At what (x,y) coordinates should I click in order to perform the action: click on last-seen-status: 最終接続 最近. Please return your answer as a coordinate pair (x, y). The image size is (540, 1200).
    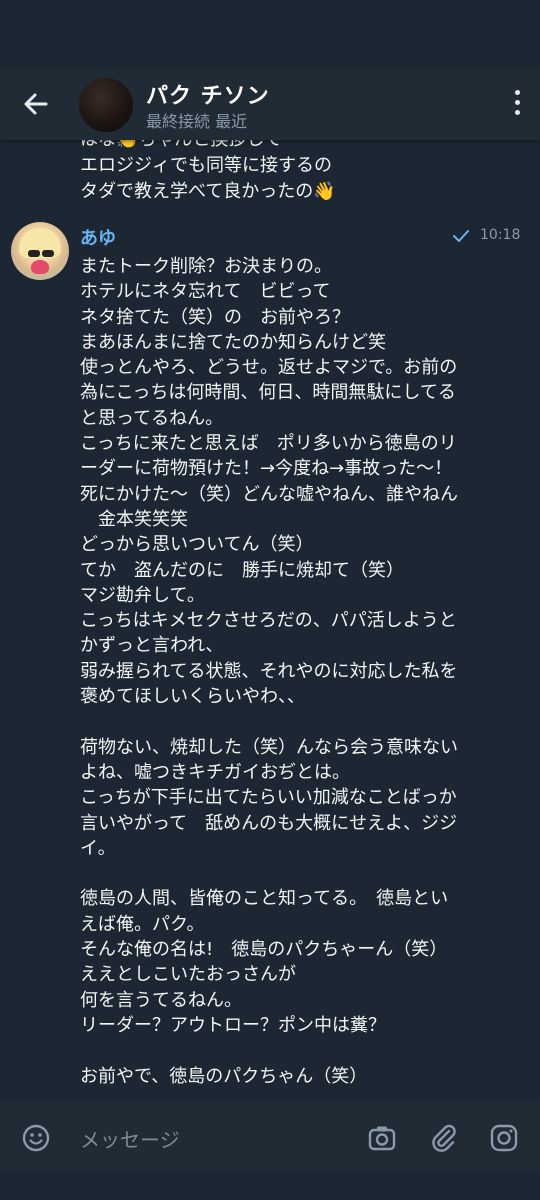
    Looking at the image, I should click on (197, 121).